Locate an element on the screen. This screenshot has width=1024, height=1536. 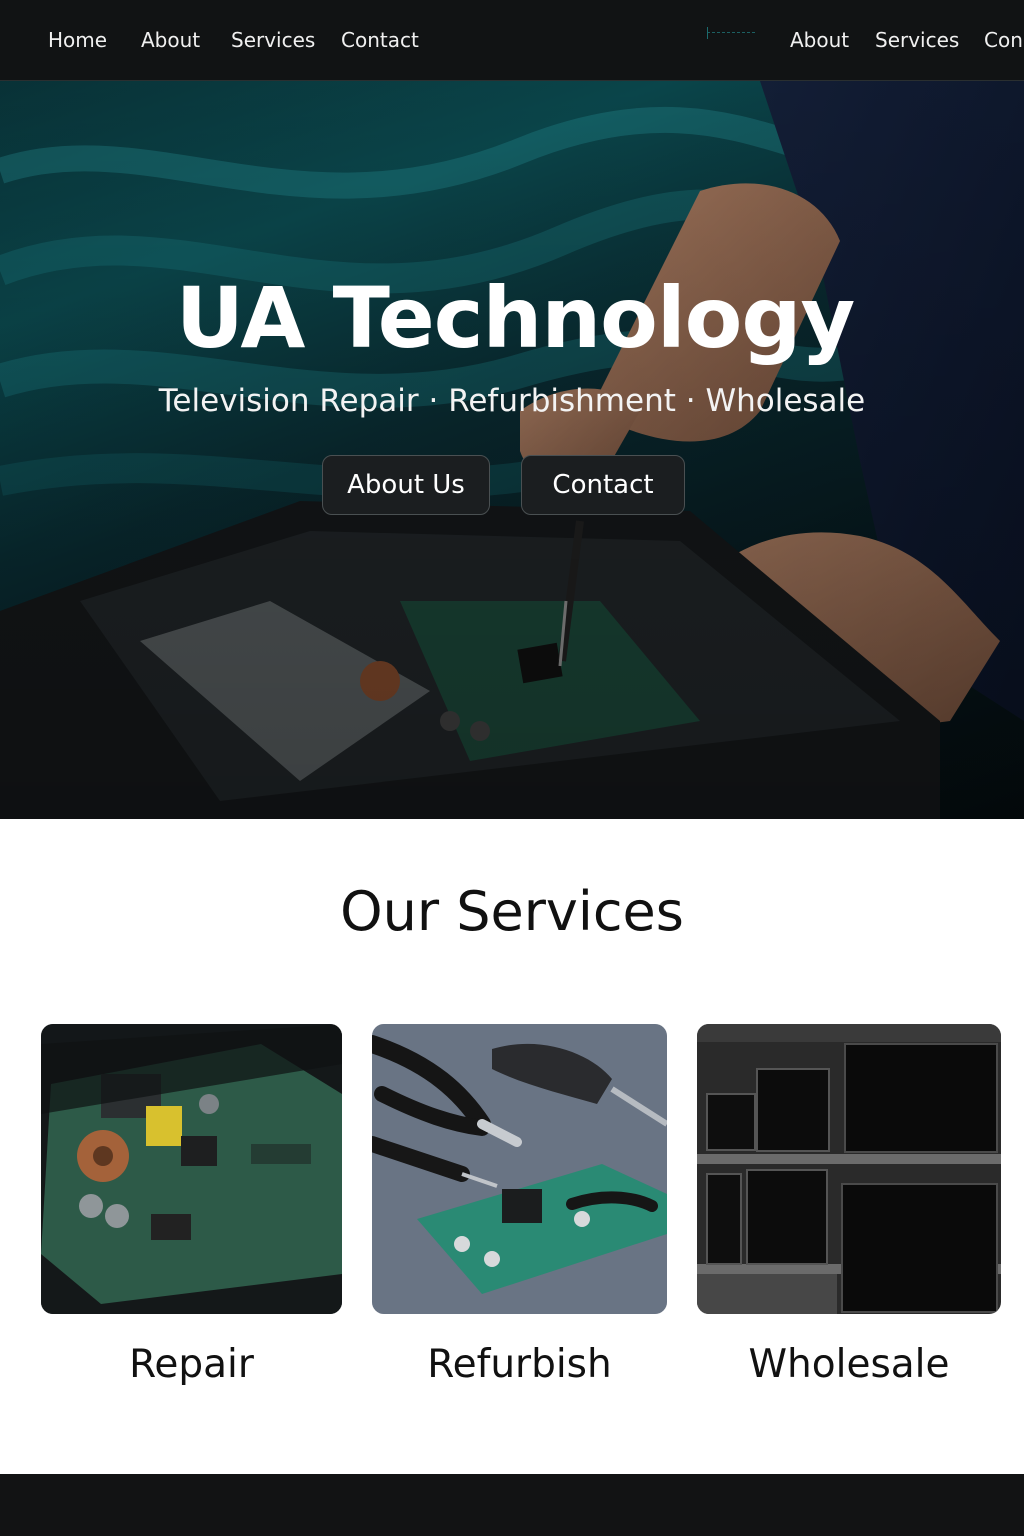
circuit-board-illustration is located at coordinates (191, 1169).